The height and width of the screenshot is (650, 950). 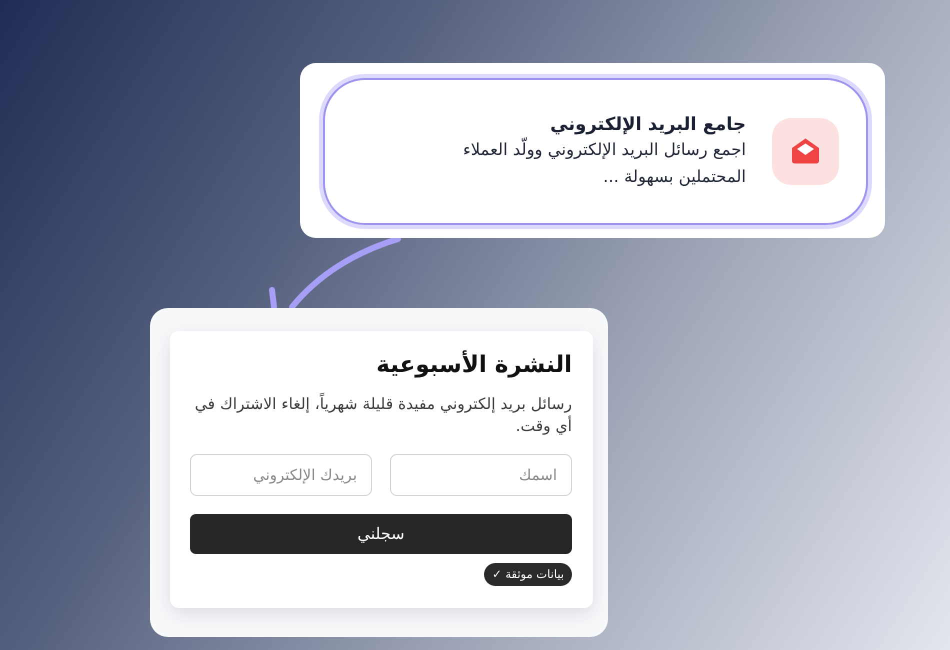 I want to click on name-field: اسمك, so click(x=481, y=475).